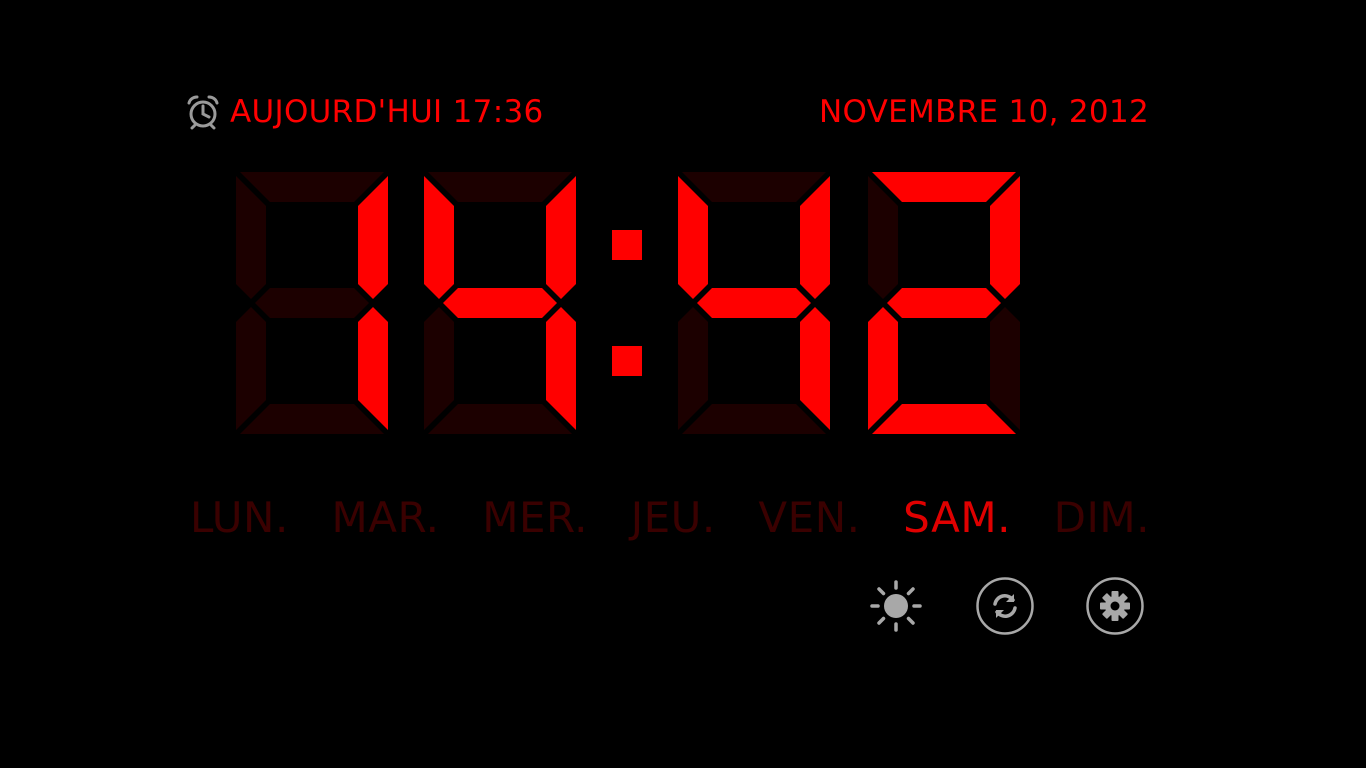 This screenshot has width=1366, height=768. I want to click on digit-0-segment-a, so click(312, 187).